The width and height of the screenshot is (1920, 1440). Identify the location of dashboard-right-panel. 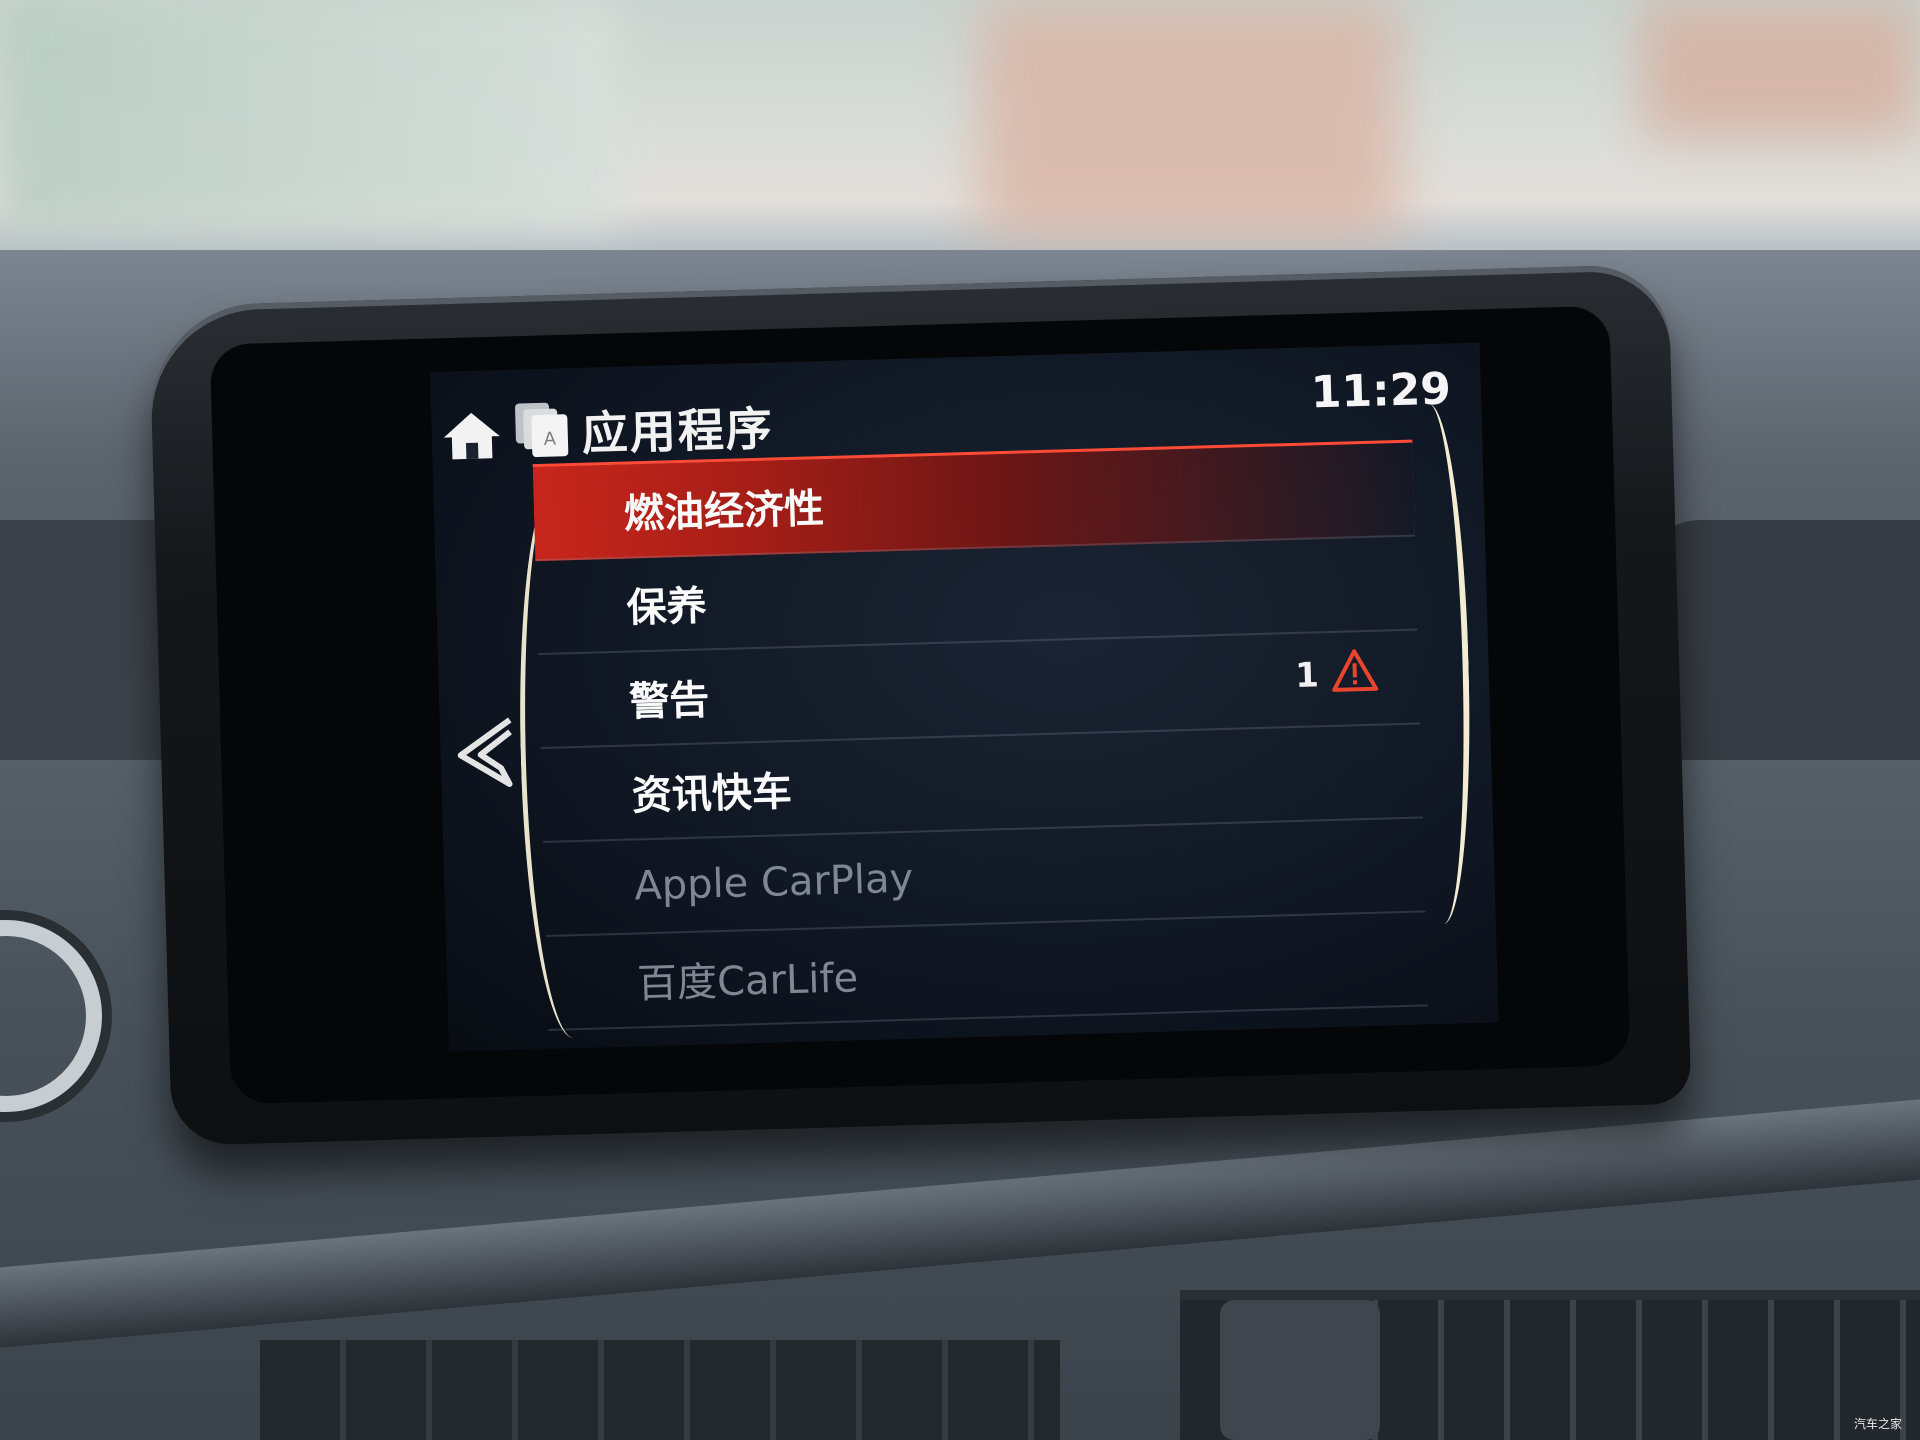
(1780, 650).